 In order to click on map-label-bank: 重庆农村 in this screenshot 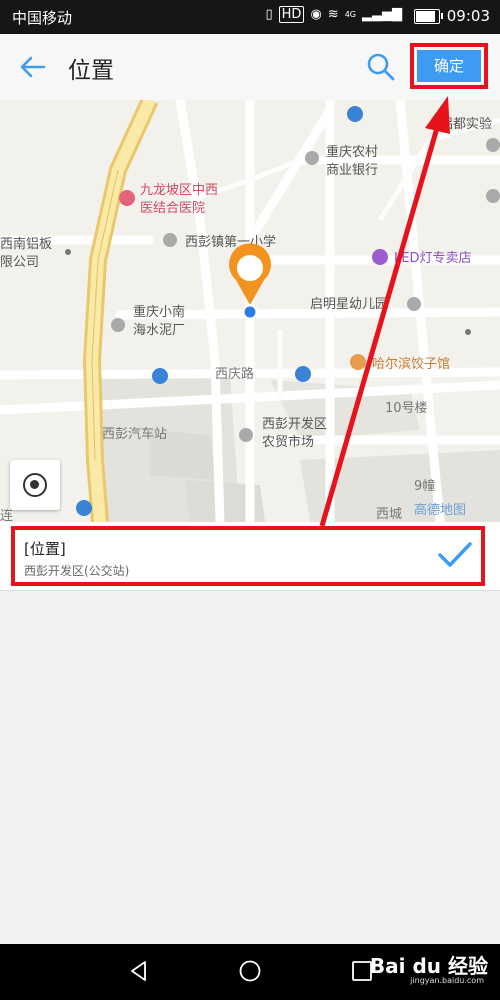, I will do `click(352, 152)`.